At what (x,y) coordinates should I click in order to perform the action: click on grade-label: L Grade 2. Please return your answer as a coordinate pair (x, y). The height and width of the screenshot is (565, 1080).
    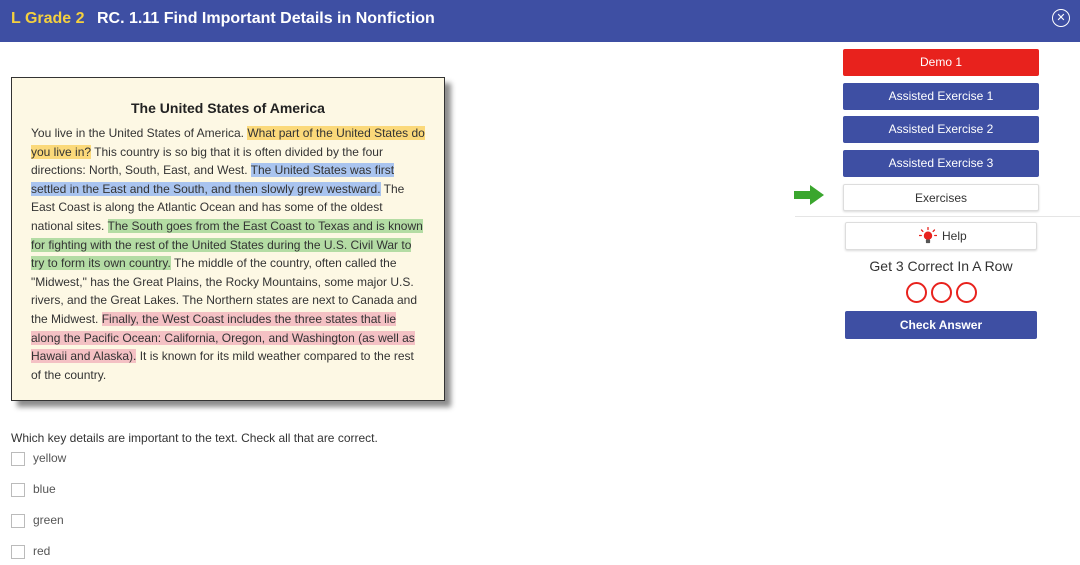
    Looking at the image, I should click on (48, 19).